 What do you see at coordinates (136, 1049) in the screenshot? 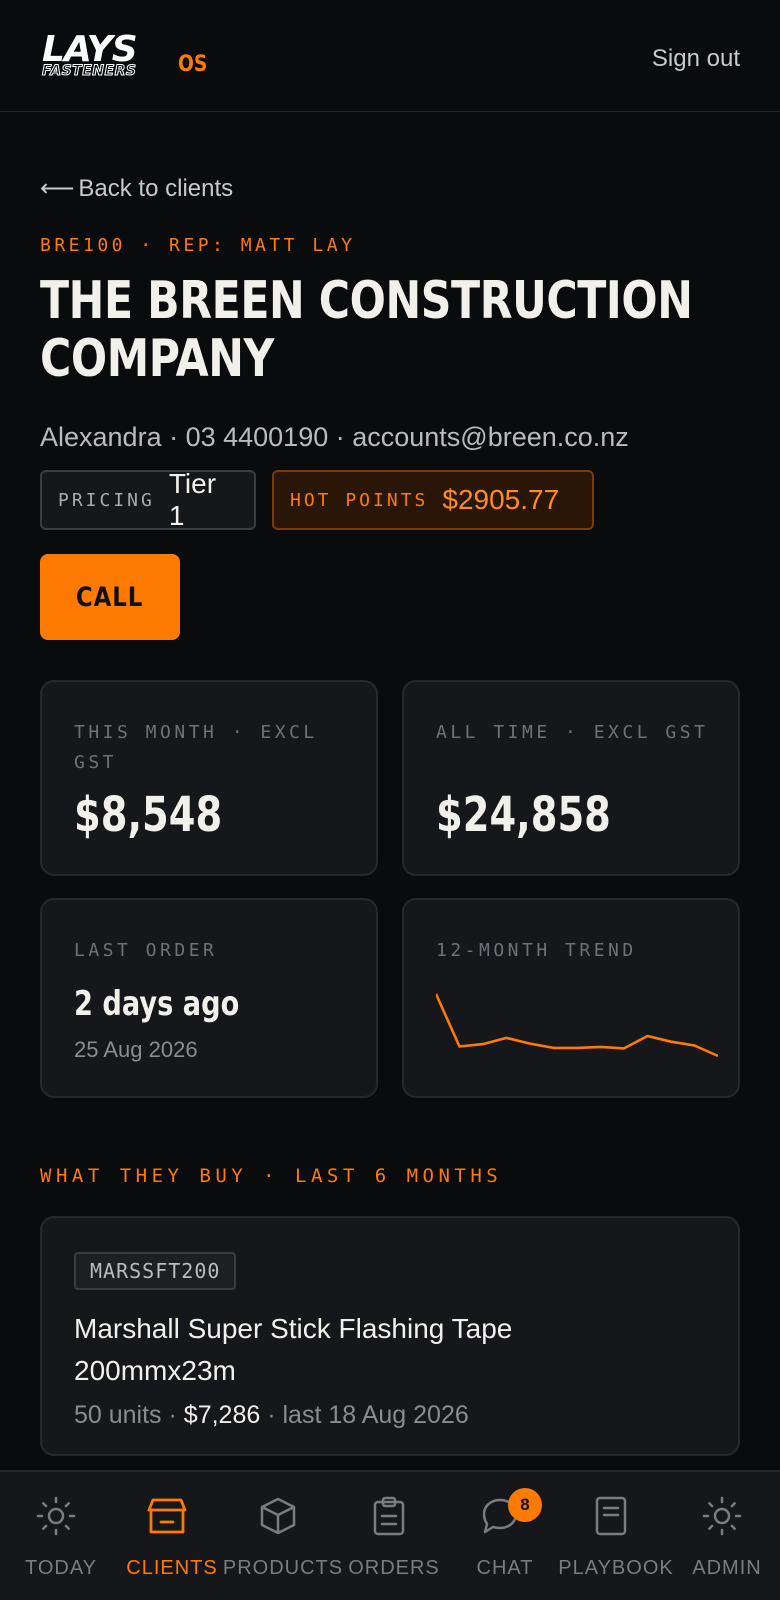
I see `last-order-date: 25 Aug 2026` at bounding box center [136, 1049].